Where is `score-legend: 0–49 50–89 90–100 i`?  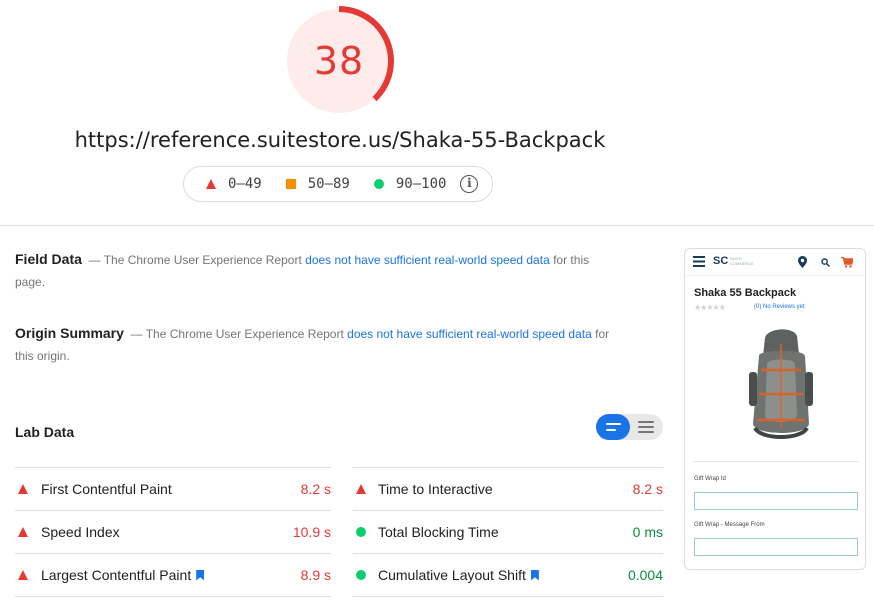 score-legend: 0–49 50–89 90–100 i is located at coordinates (338, 184).